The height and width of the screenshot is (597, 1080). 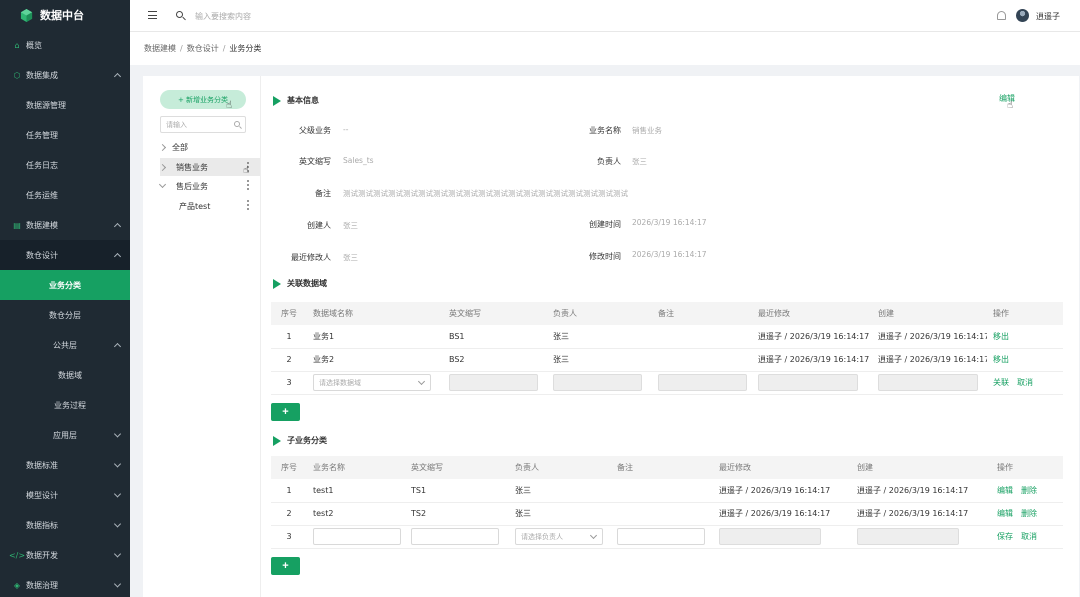 I want to click on sidebar-item-dev: </> 数据开发, so click(x=65, y=555).